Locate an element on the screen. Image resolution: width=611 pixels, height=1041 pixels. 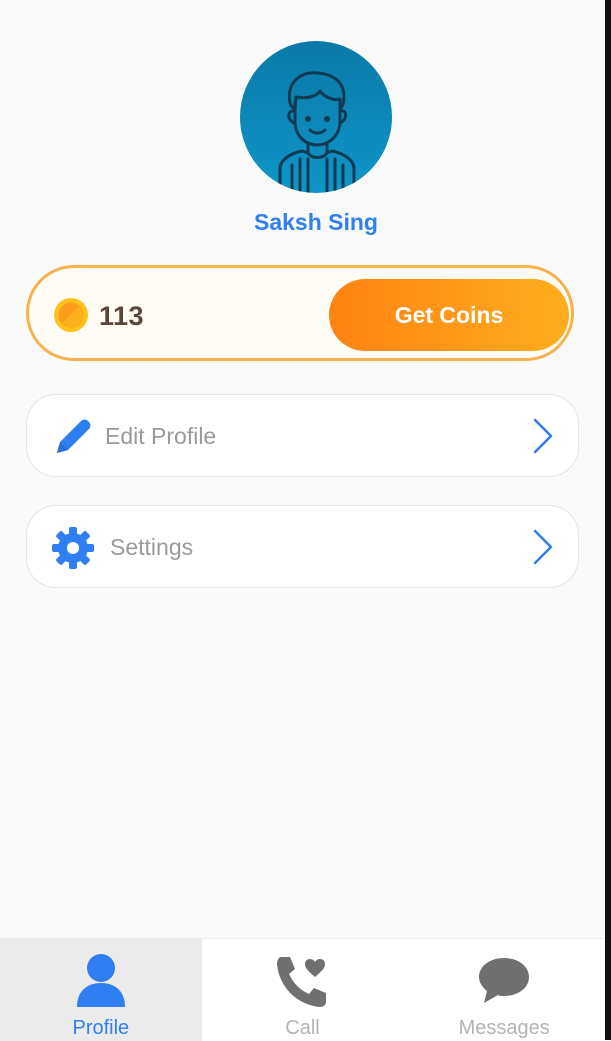
coin-icon is located at coordinates (71, 315).